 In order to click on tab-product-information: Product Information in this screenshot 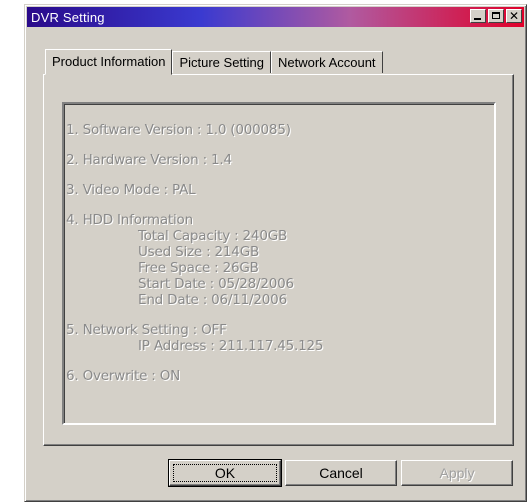, I will do `click(109, 62)`.